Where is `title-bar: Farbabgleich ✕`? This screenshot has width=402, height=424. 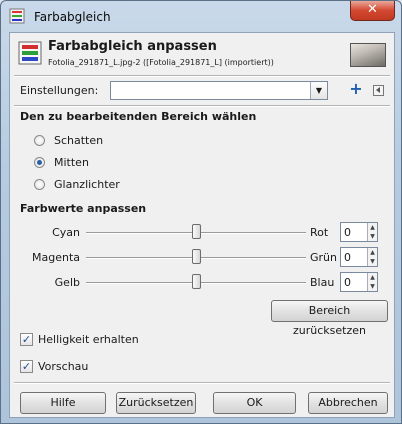 title-bar: Farbabgleich ✕ is located at coordinates (201, 16).